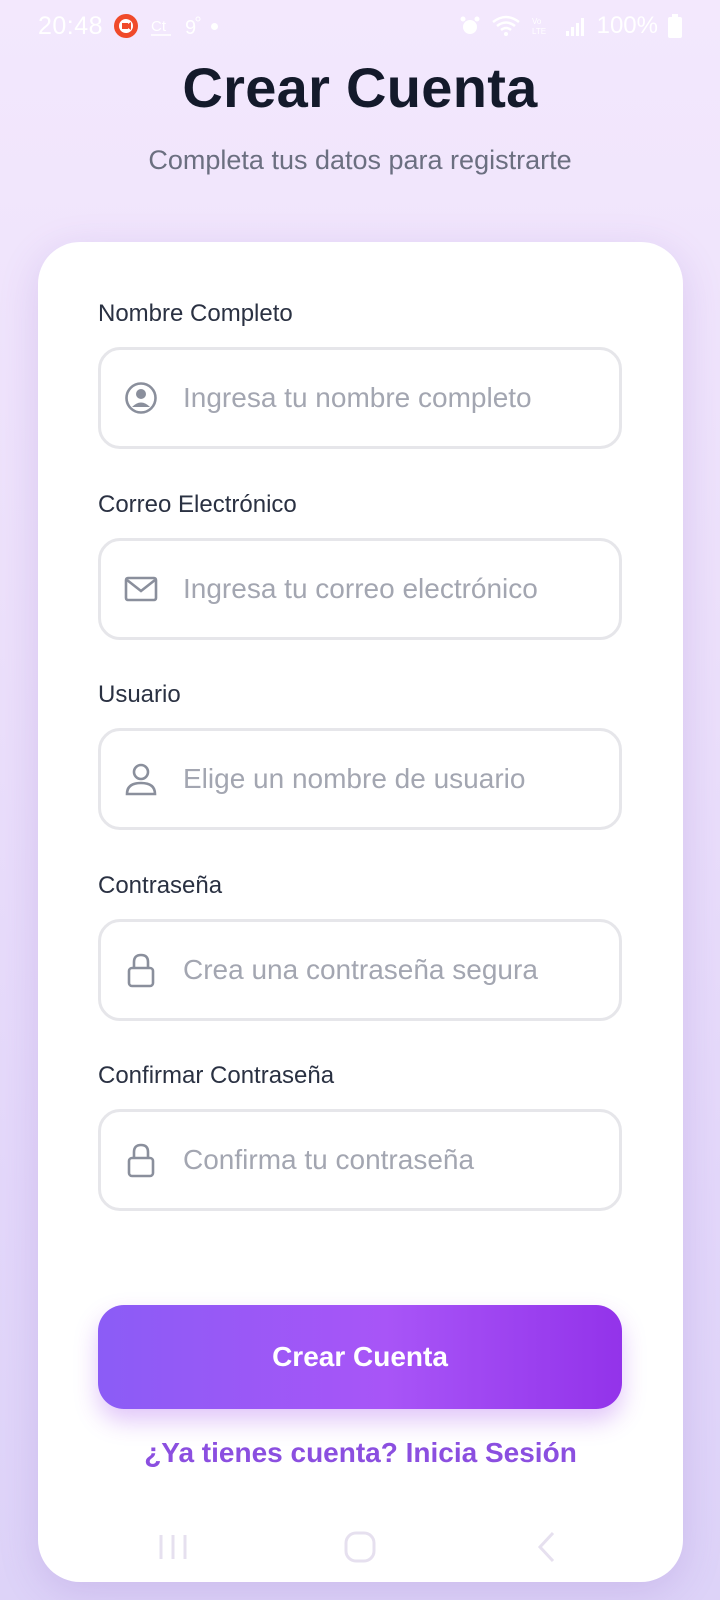 This screenshot has width=720, height=1600. Describe the element at coordinates (393, 779) in the screenshot. I see `username-input` at that location.